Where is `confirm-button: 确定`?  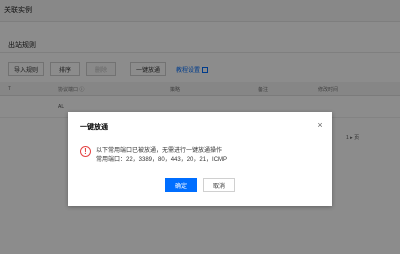 confirm-button: 确定 is located at coordinates (181, 185).